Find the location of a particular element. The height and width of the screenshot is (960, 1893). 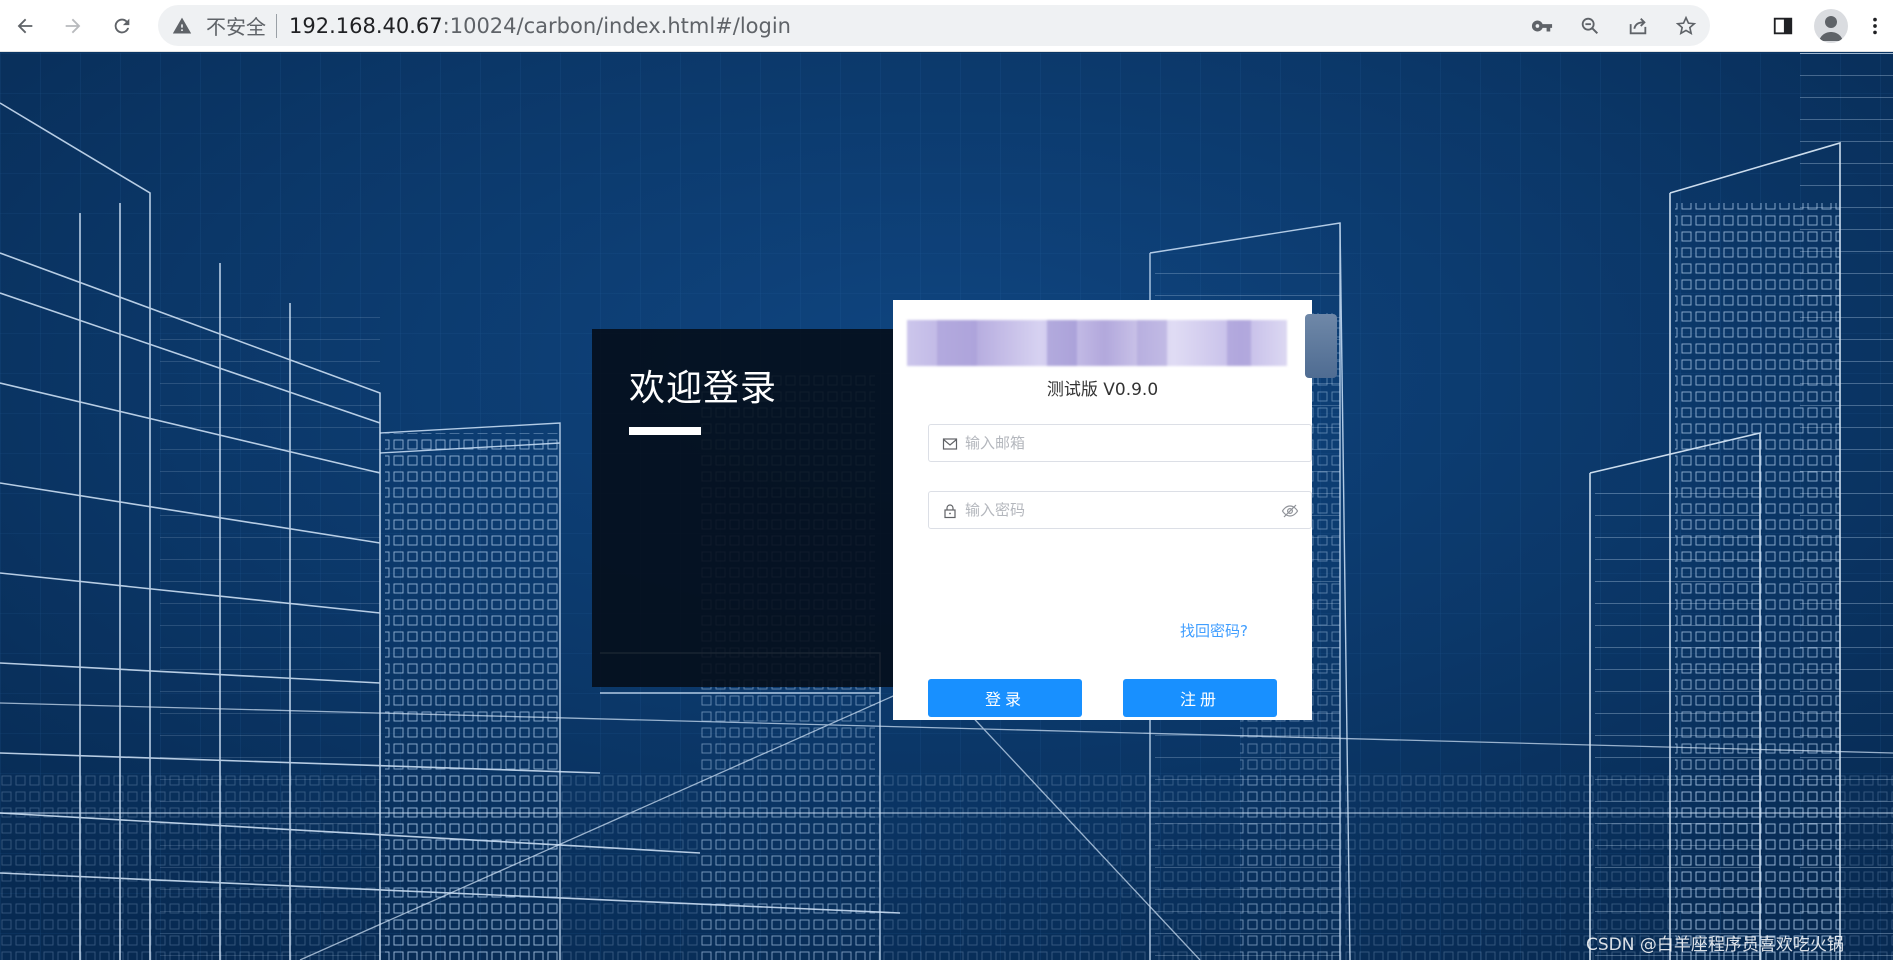

key-icon is located at coordinates (1542, 25).